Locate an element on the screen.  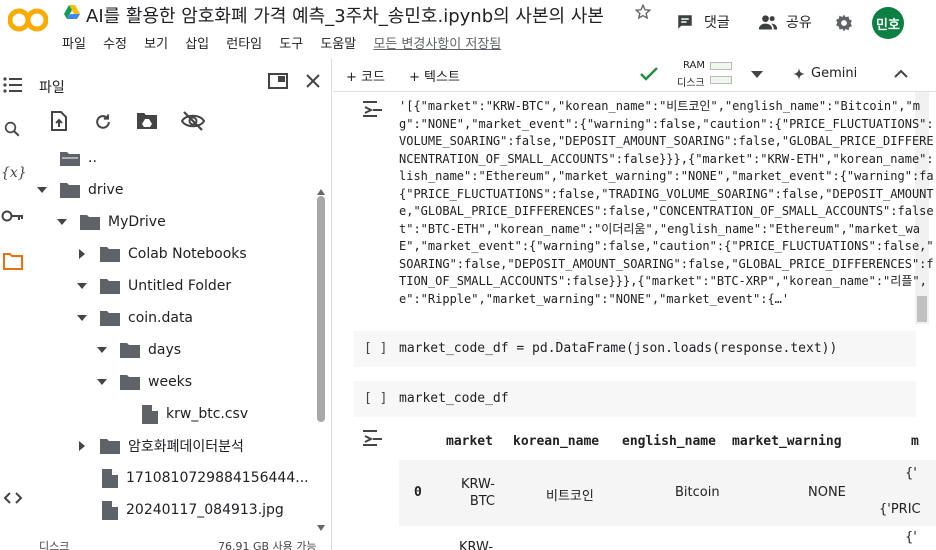
tree-row-colab-notebooks: Colab Notebooks is located at coordinates (161, 254).